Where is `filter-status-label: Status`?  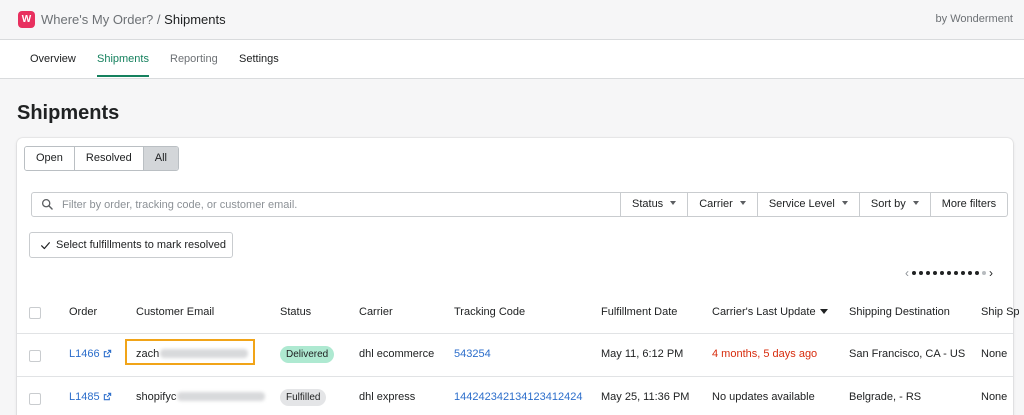
filter-status-label: Status is located at coordinates (648, 204).